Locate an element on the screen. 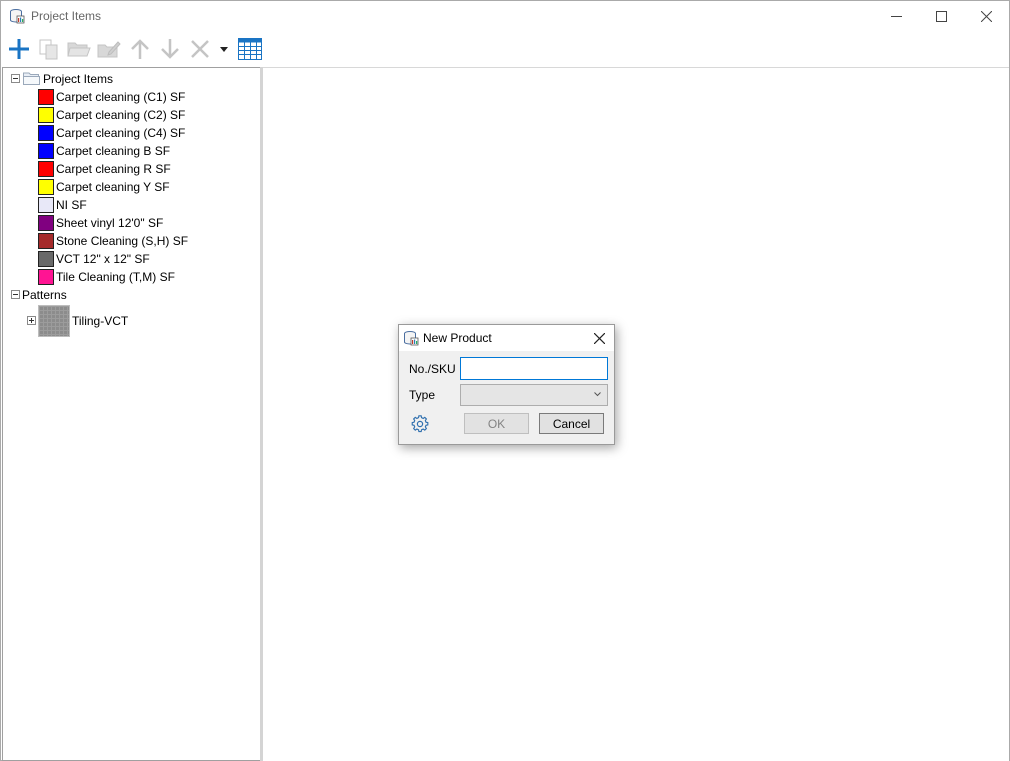 The image size is (1010, 761). maximize-button is located at coordinates (941, 16).